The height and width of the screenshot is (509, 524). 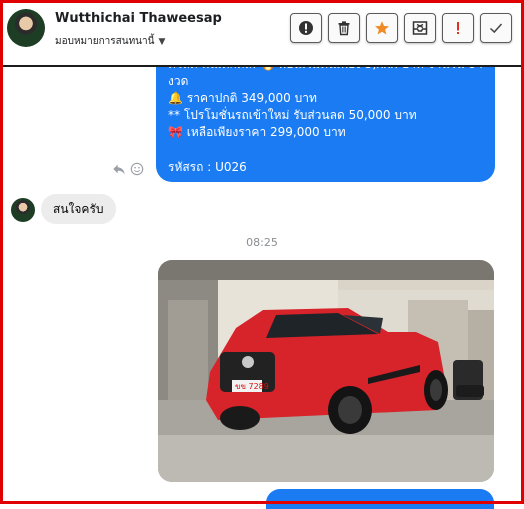 What do you see at coordinates (105, 41) in the screenshot?
I see `assign-label: มอบหมายการสนทนานี้` at bounding box center [105, 41].